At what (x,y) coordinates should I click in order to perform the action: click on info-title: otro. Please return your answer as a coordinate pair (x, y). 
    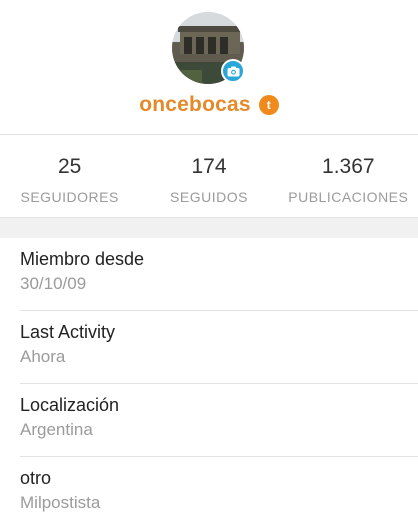
    Looking at the image, I should click on (36, 478).